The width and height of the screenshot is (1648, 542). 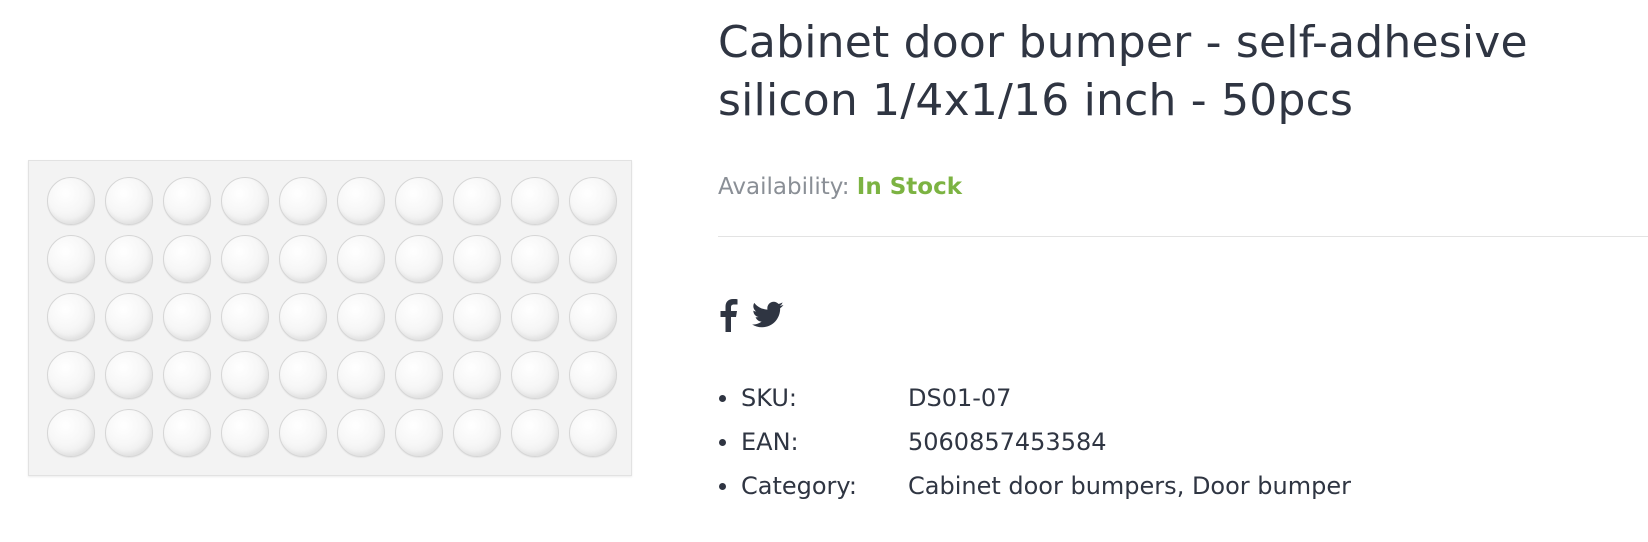 I want to click on availability: Availability: In Stock, so click(x=840, y=187).